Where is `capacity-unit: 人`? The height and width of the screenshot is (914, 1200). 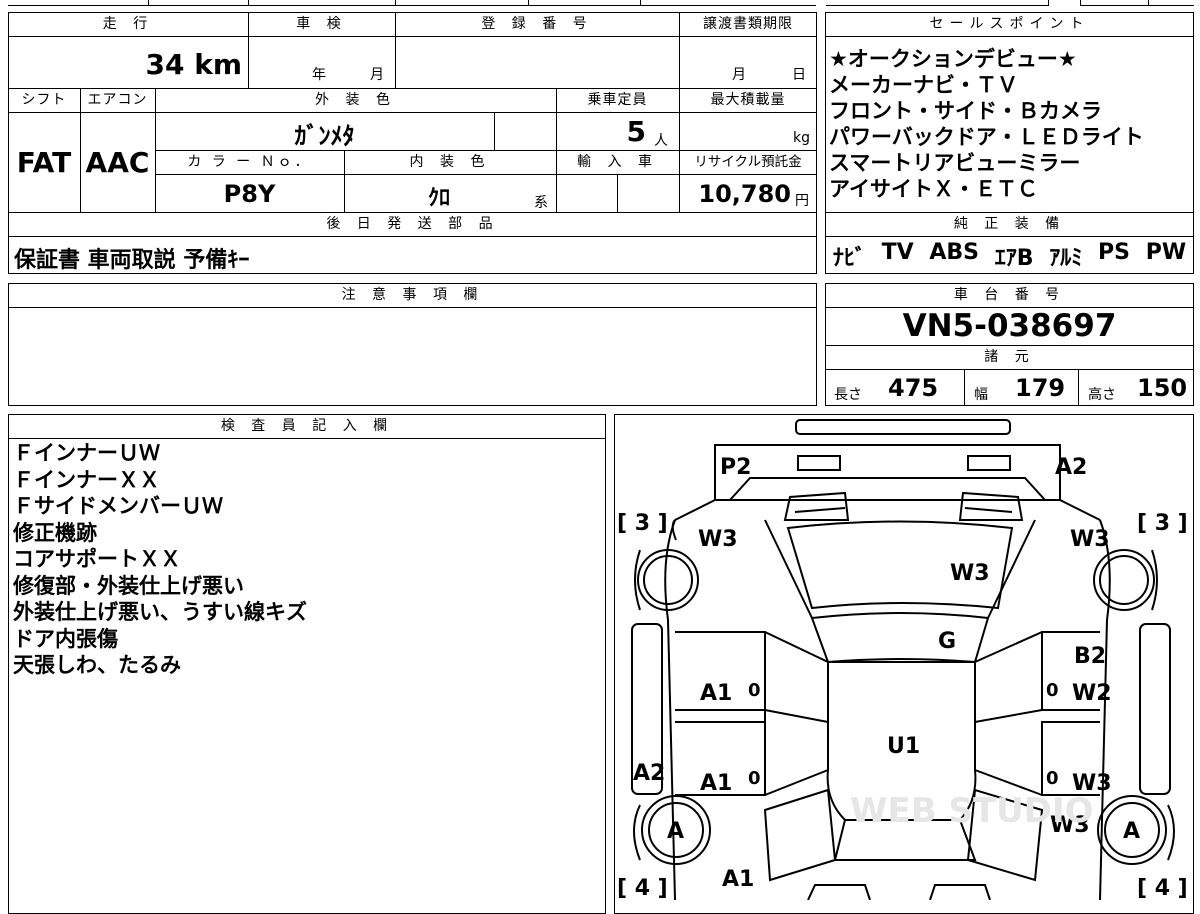
capacity-unit: 人 is located at coordinates (661, 141).